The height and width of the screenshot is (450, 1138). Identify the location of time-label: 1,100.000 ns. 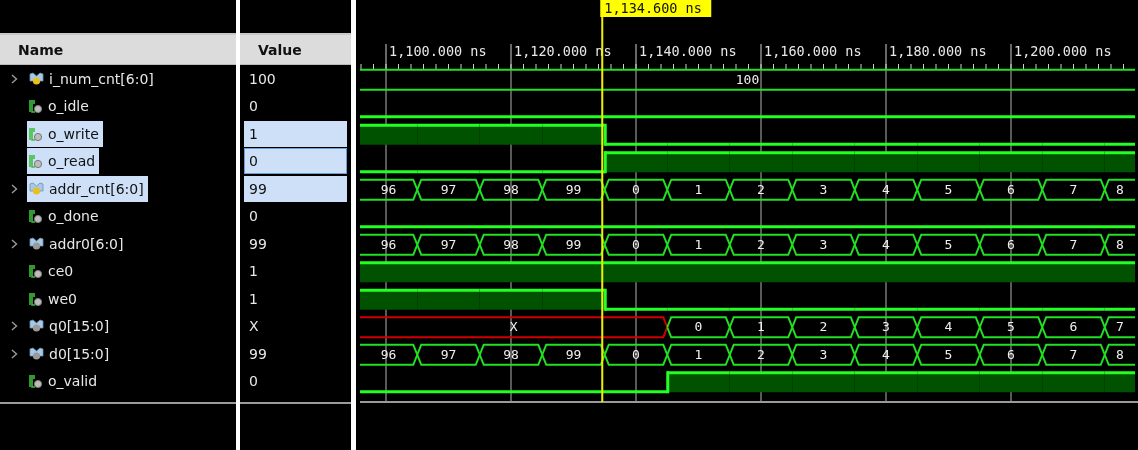
(438, 51).